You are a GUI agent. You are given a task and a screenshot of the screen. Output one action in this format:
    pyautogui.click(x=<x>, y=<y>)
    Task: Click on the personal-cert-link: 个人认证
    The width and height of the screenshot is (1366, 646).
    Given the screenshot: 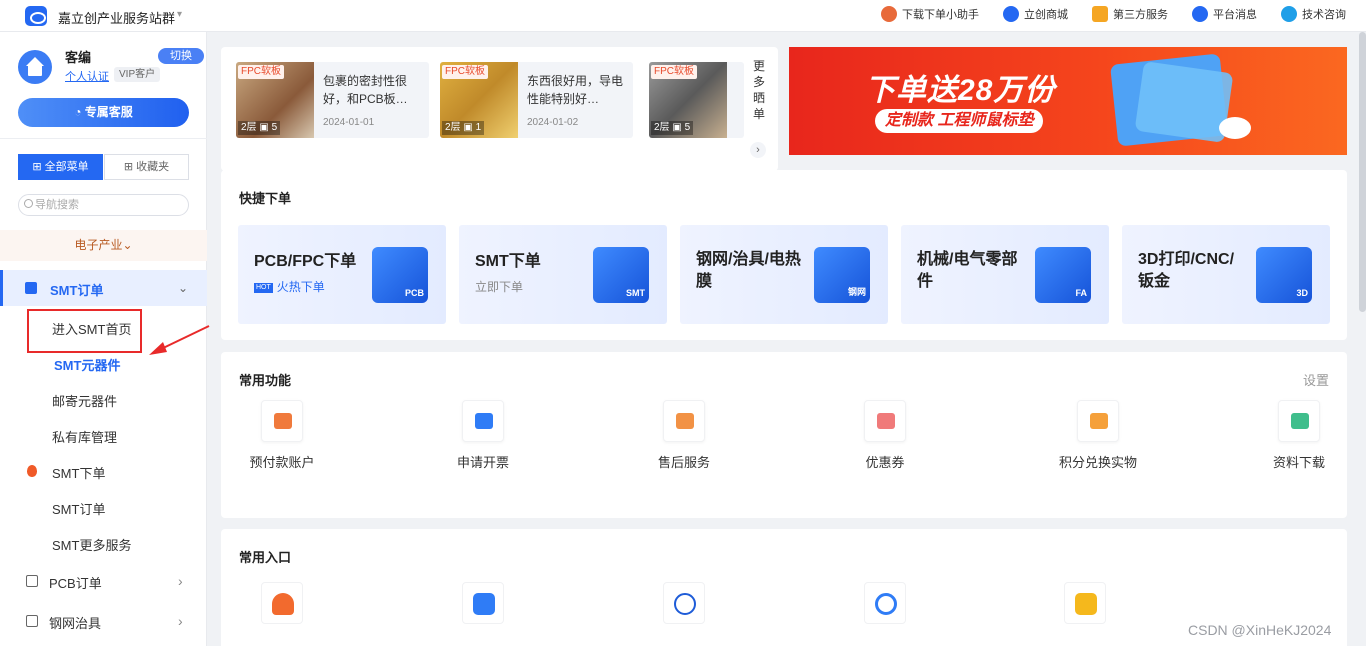 What is the action you would take?
    pyautogui.click(x=87, y=76)
    